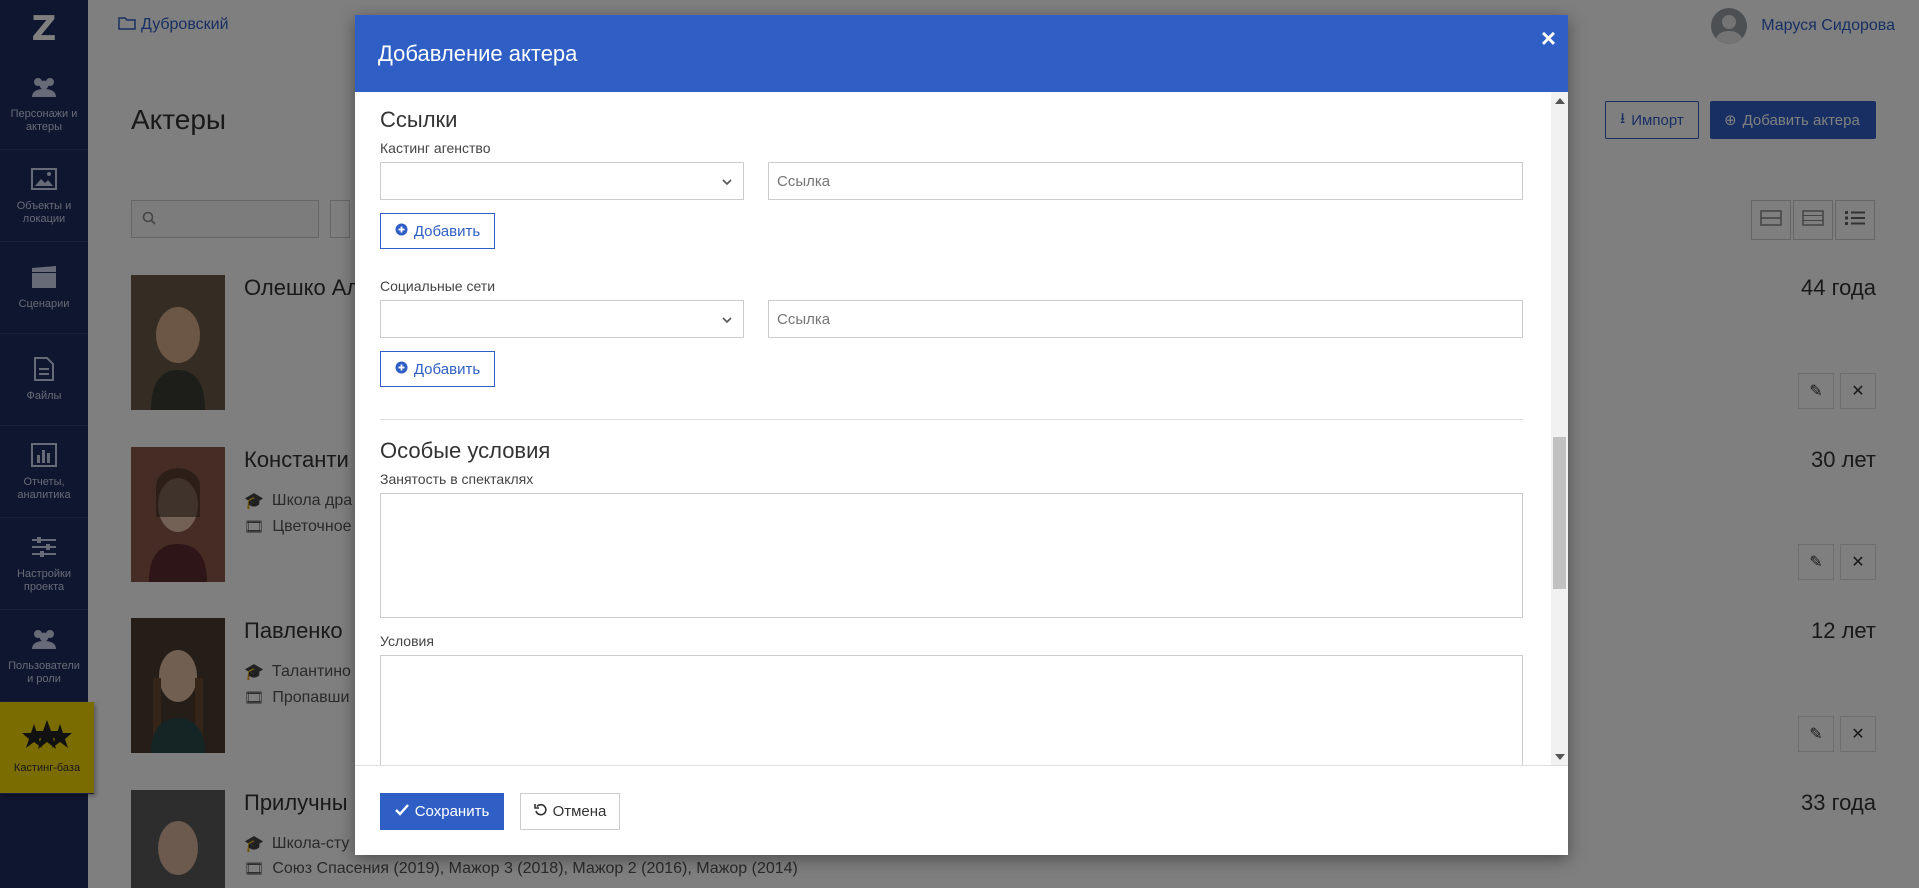 The height and width of the screenshot is (888, 1919). What do you see at coordinates (579, 811) in the screenshot?
I see `cancel-label: Отмена` at bounding box center [579, 811].